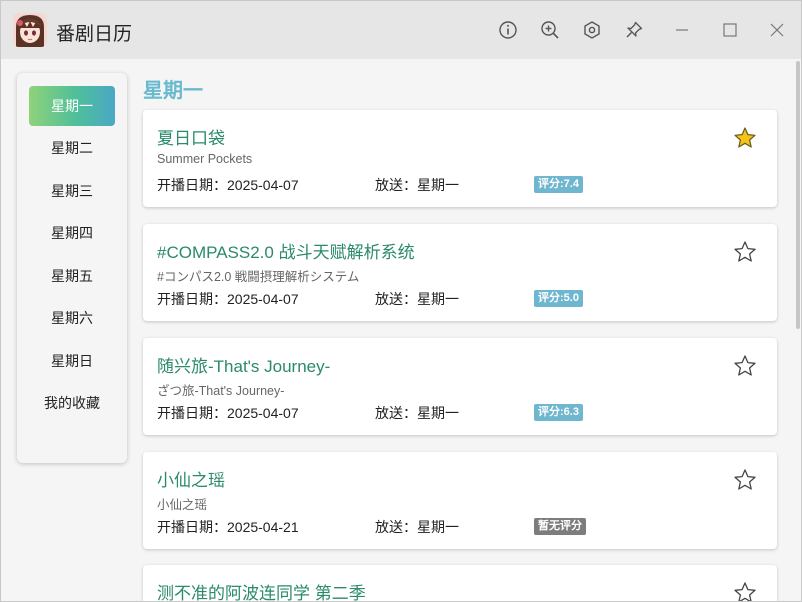  Describe the element at coordinates (558, 412) in the screenshot. I see `rating-badge: 评分:6.3` at that location.